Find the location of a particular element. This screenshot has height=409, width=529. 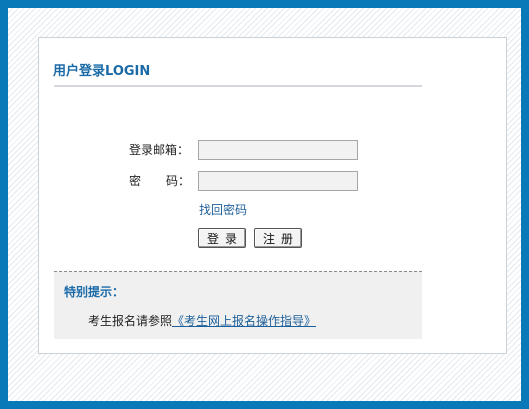

panel-title: 用户登录LOGIN is located at coordinates (102, 71).